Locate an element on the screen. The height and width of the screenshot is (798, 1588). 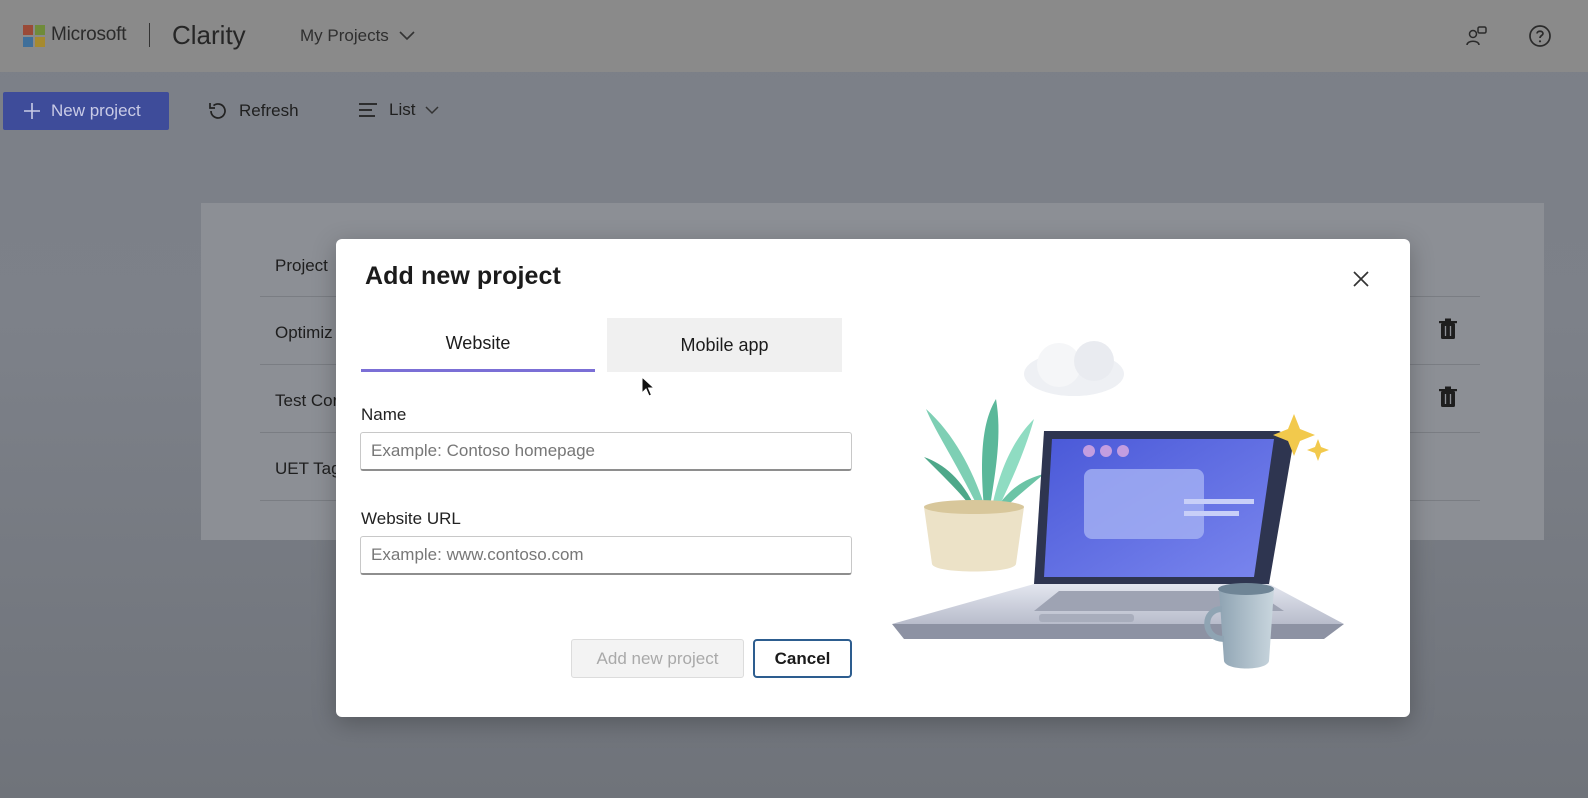
my-projects-dropdown: My Projects is located at coordinates (357, 36).